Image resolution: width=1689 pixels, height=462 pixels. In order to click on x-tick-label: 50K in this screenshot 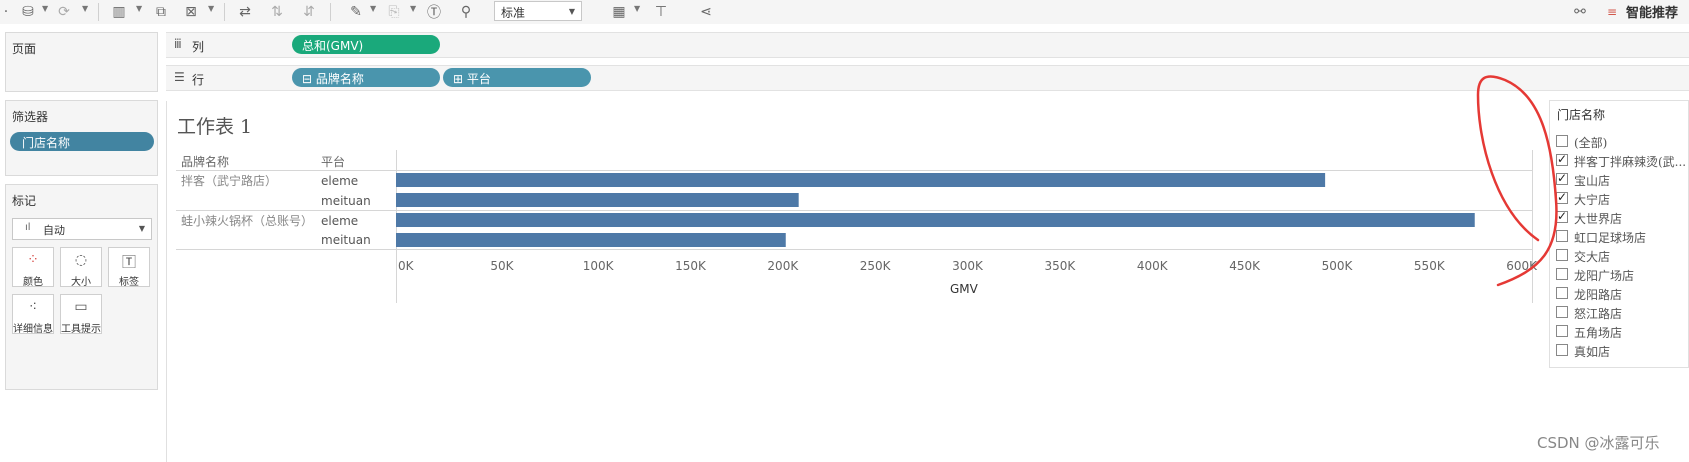, I will do `click(502, 266)`.